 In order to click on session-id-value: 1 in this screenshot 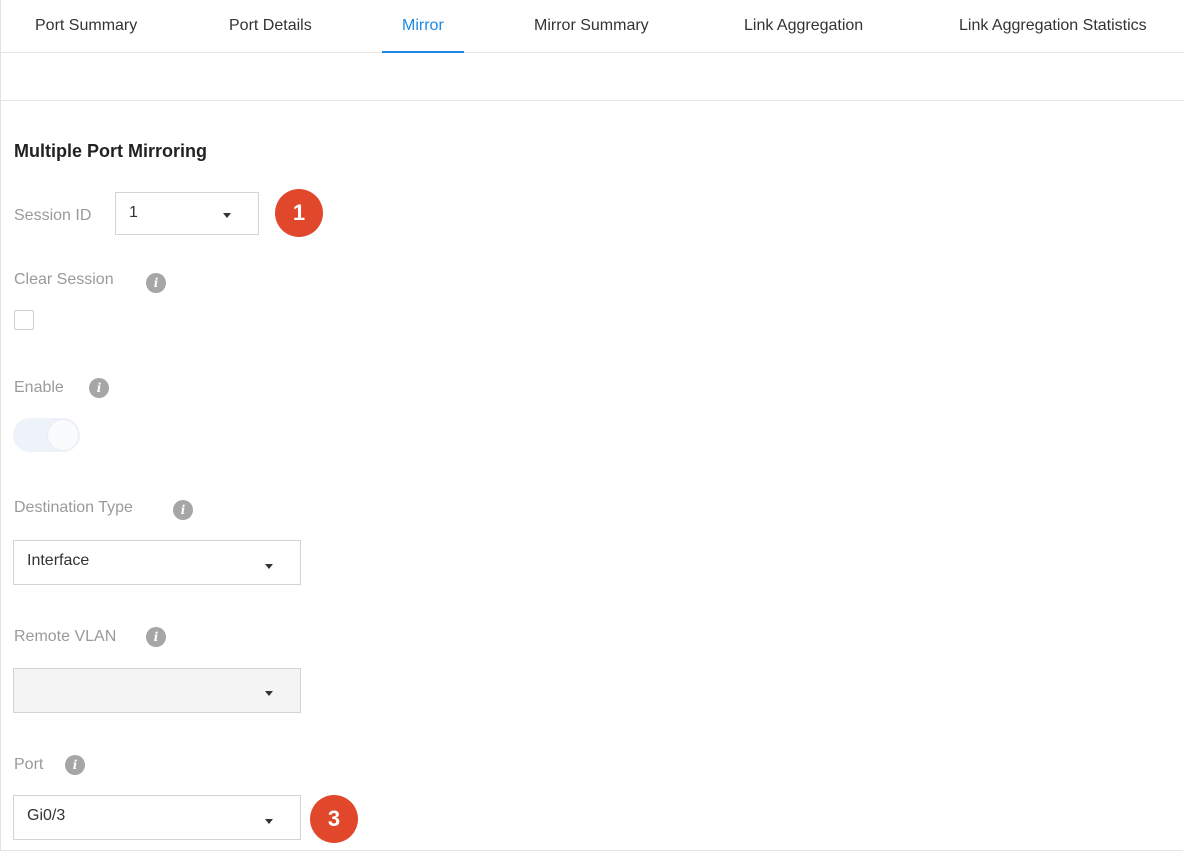, I will do `click(133, 212)`.